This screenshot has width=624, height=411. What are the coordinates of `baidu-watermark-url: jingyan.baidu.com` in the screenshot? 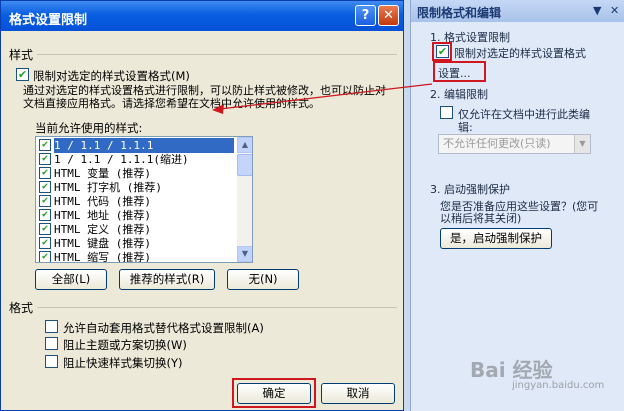 It's located at (558, 385).